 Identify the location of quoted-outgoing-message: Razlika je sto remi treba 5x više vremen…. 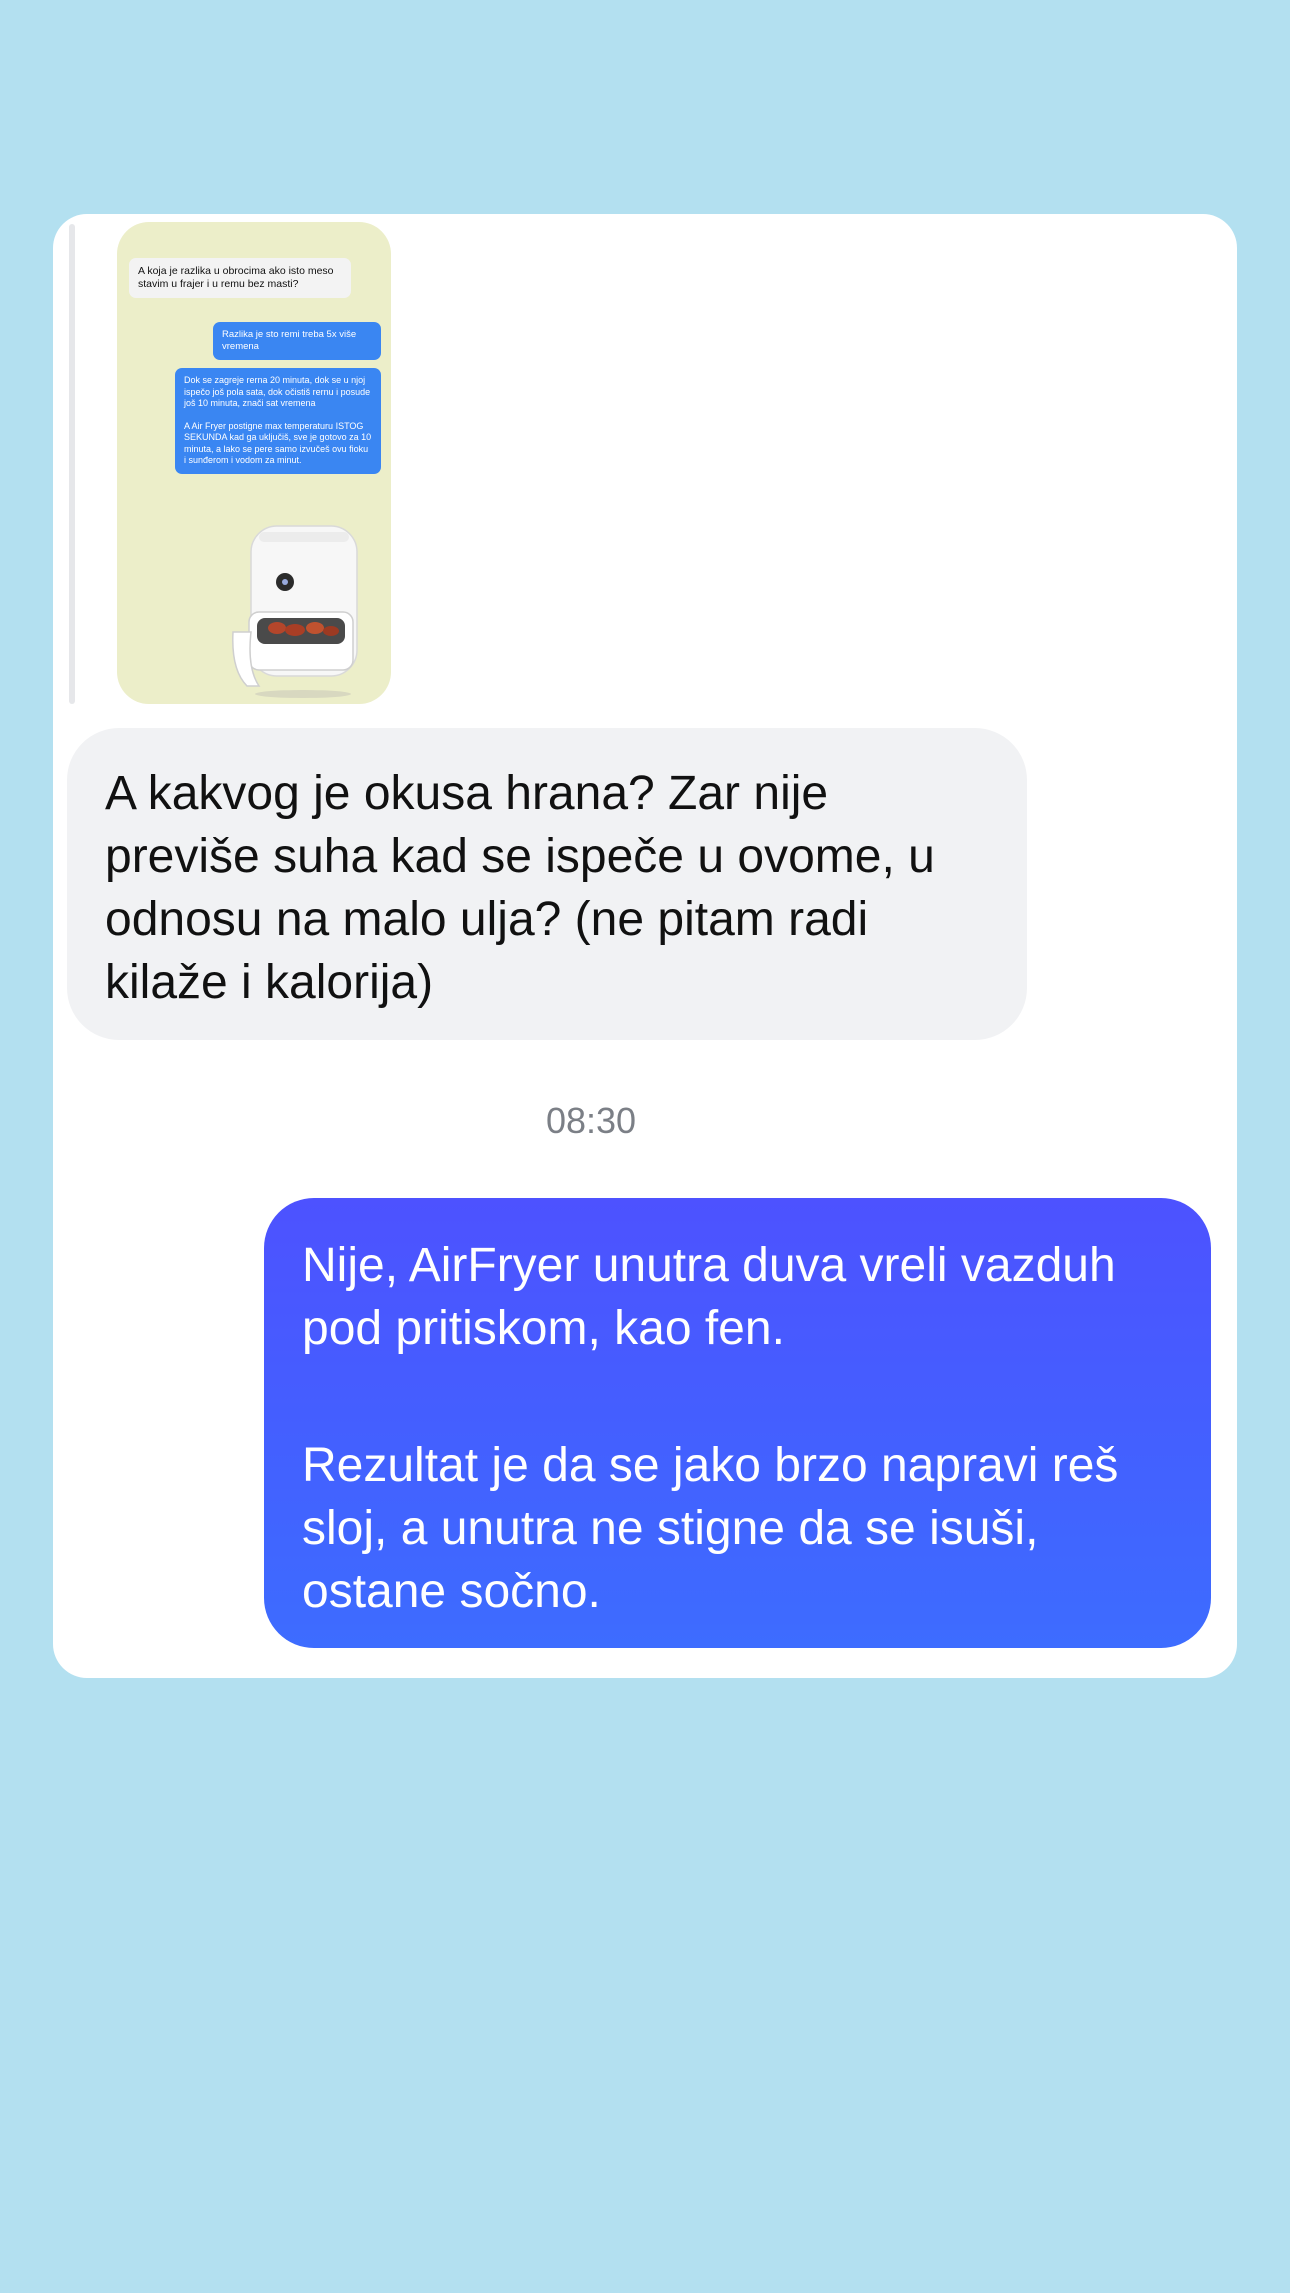
(297, 341).